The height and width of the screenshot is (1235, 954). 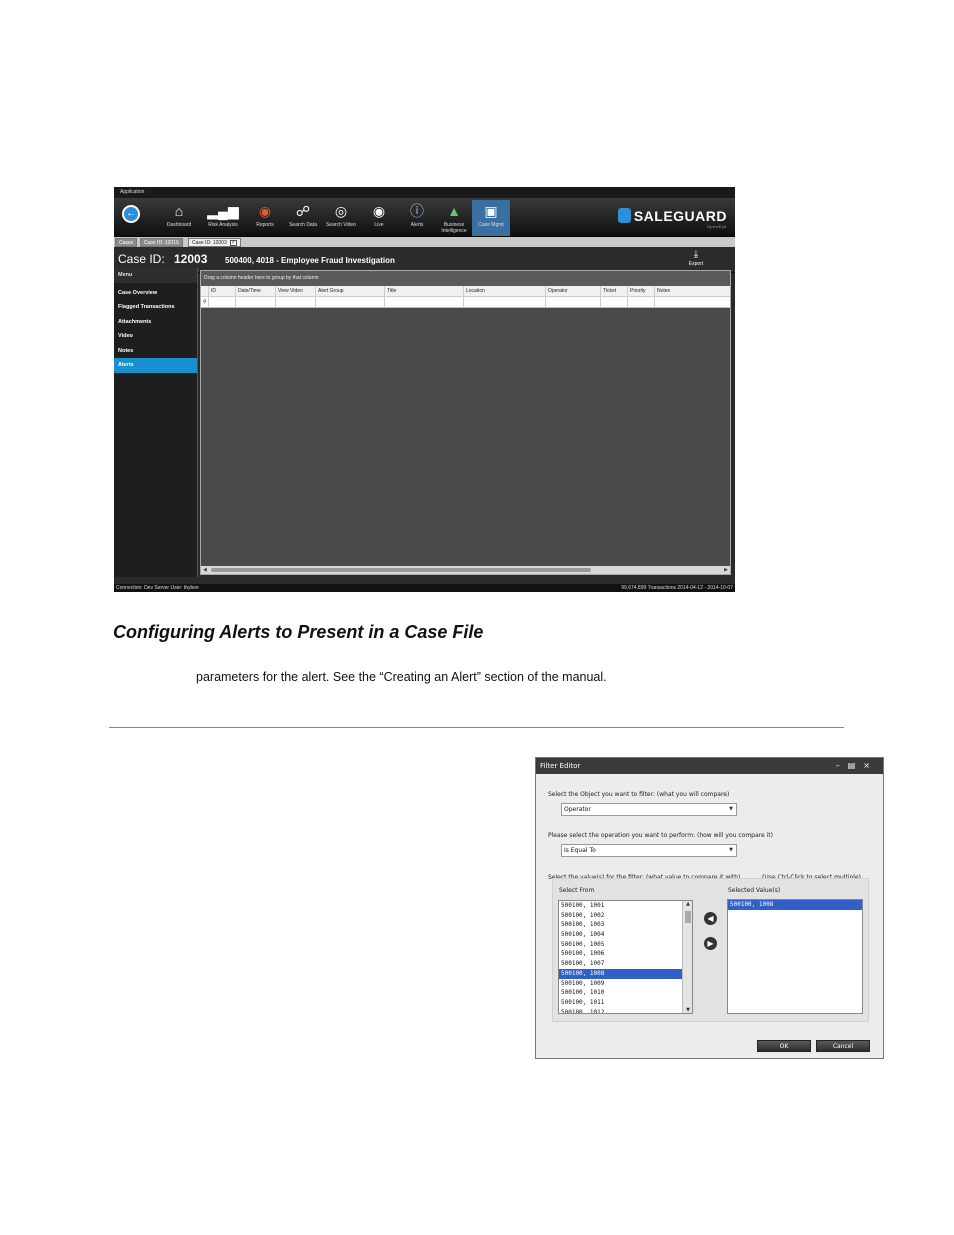 I want to click on row-indicator-header, so click(x=205, y=291).